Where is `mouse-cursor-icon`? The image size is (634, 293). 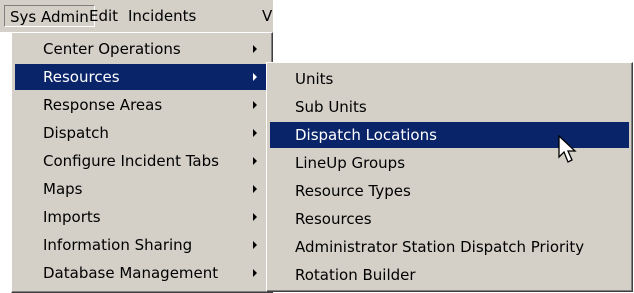
mouse-cursor-icon is located at coordinates (567, 149).